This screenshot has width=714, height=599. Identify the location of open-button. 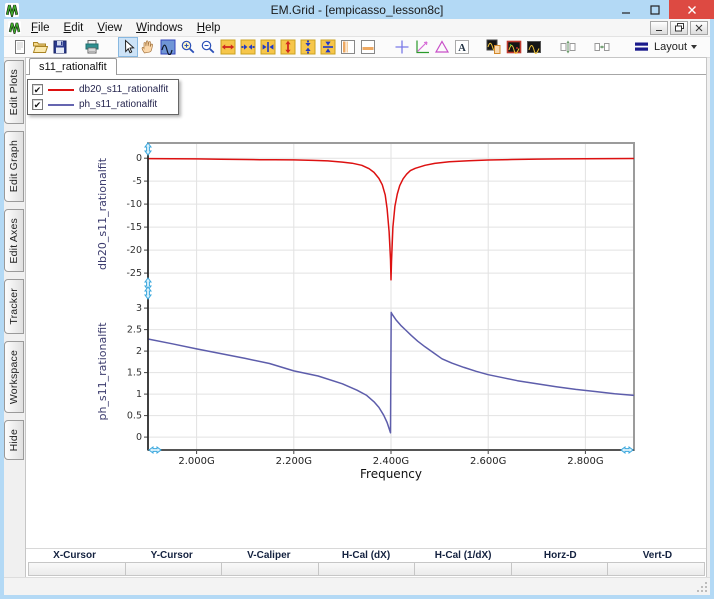
(40, 47).